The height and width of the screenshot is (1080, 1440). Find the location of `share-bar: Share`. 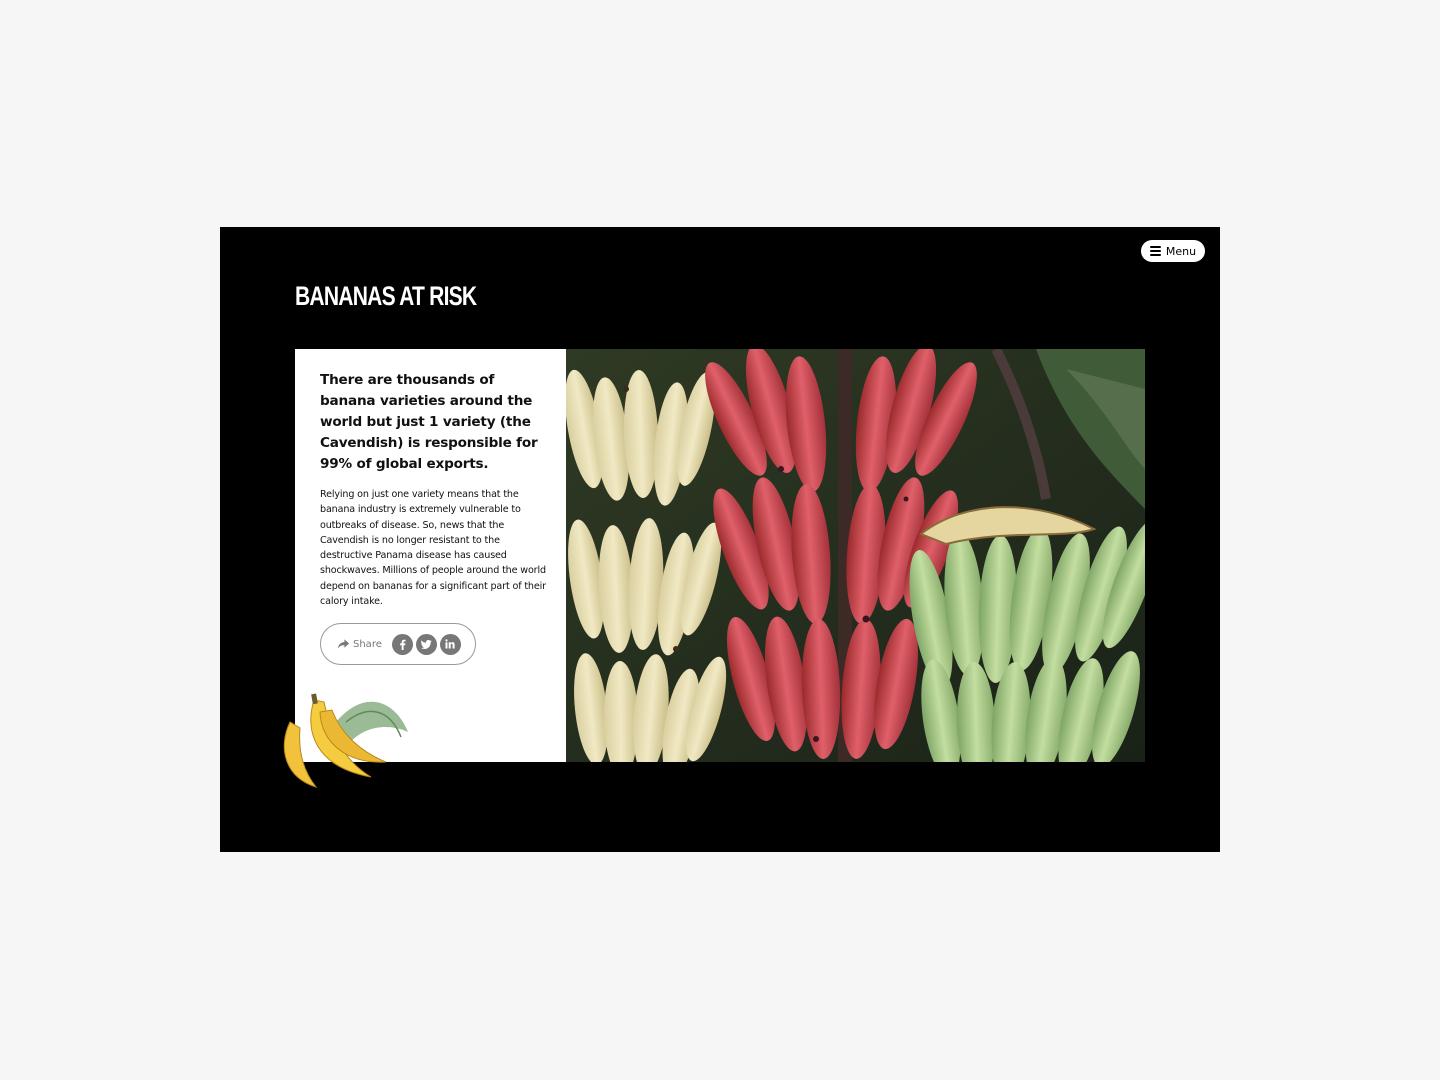

share-bar: Share is located at coordinates (398, 644).